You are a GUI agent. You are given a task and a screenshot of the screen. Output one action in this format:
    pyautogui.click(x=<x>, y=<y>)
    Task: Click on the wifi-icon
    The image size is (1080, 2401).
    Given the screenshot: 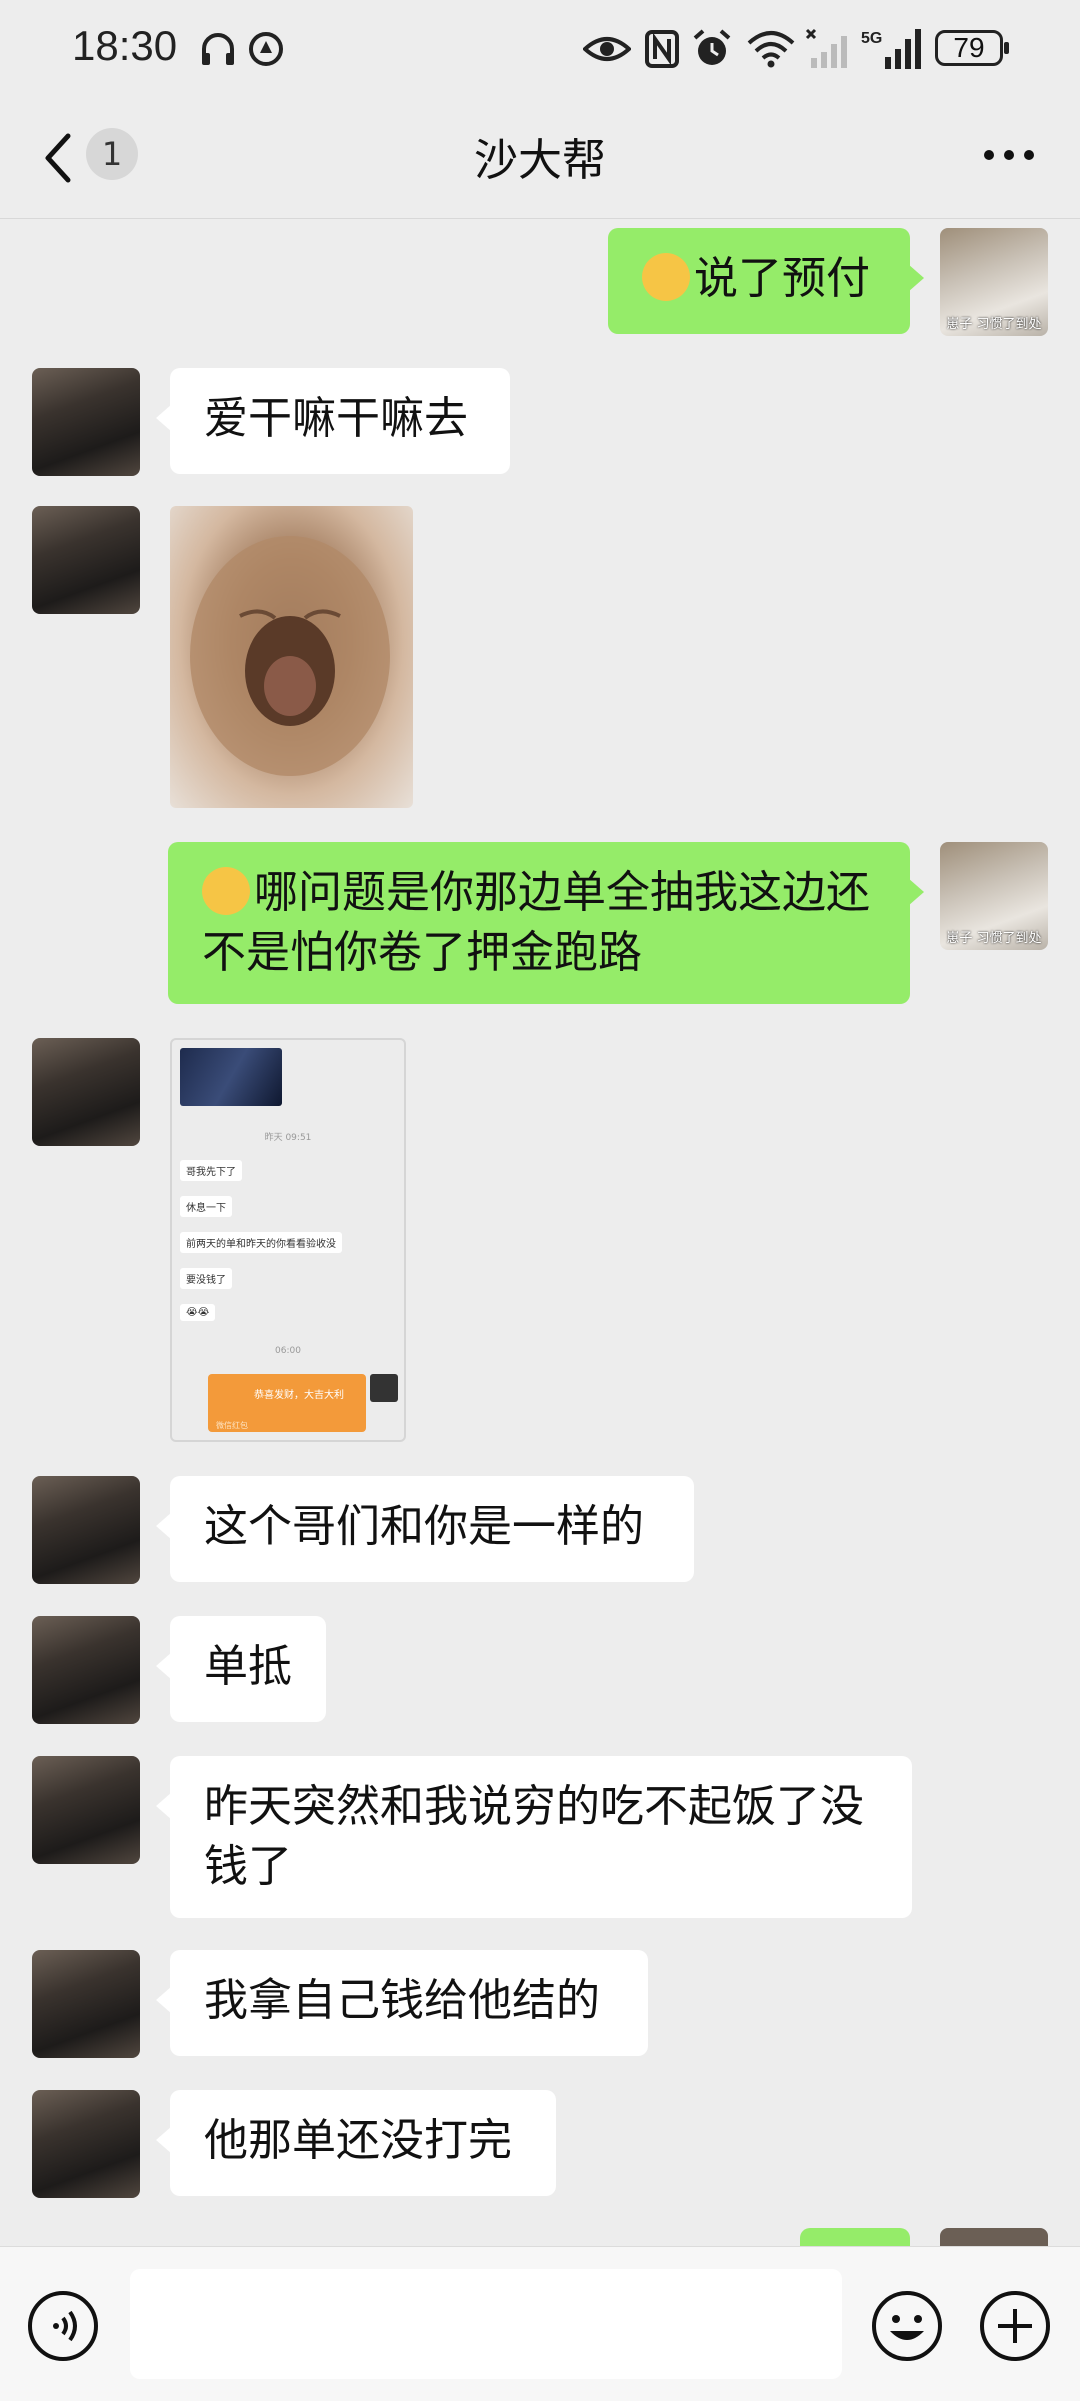 What is the action you would take?
    pyautogui.click(x=771, y=49)
    